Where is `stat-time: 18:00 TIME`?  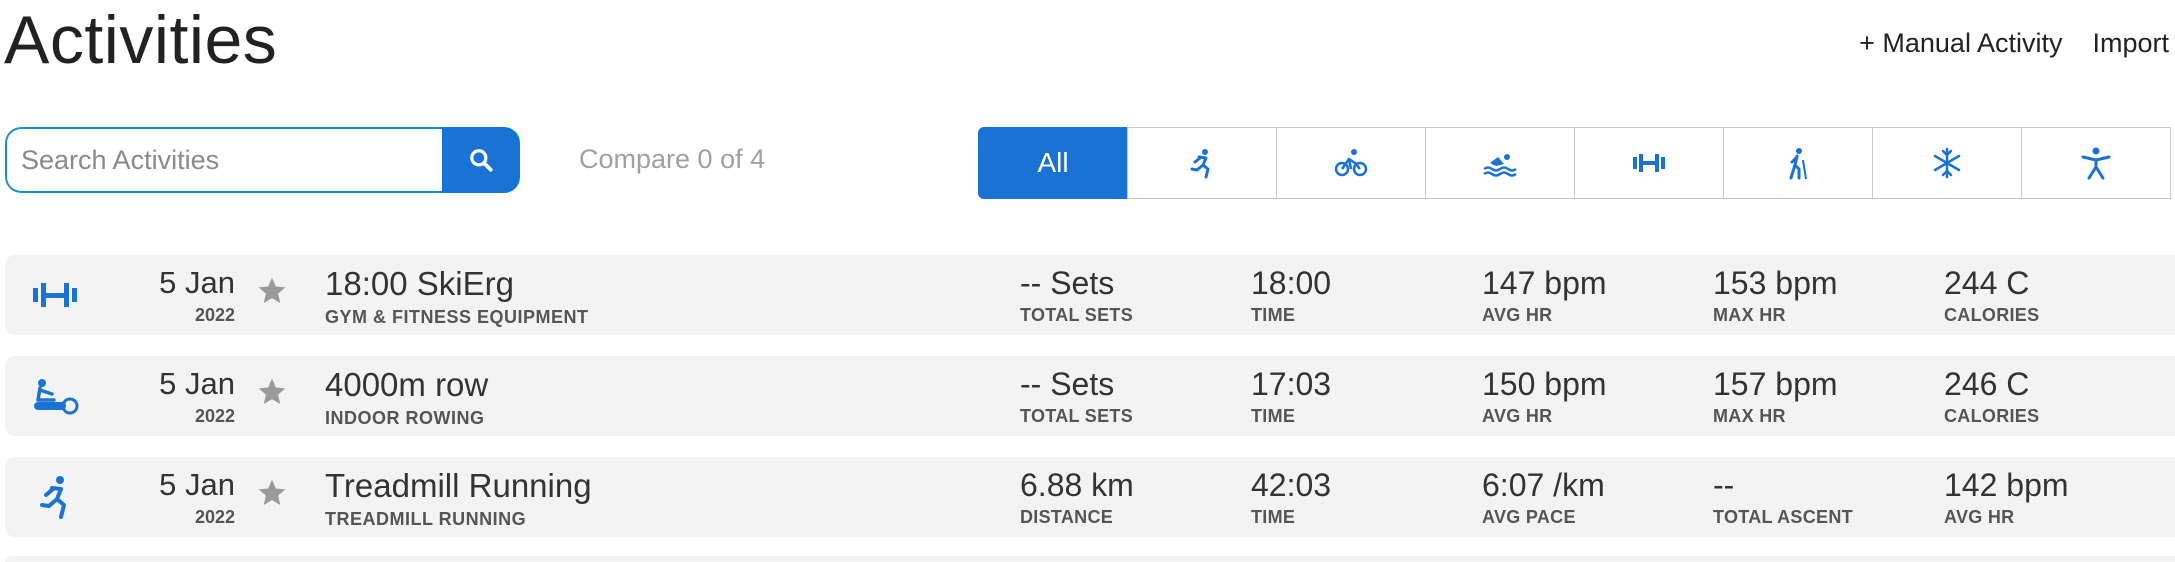 stat-time: 18:00 TIME is located at coordinates (1291, 295).